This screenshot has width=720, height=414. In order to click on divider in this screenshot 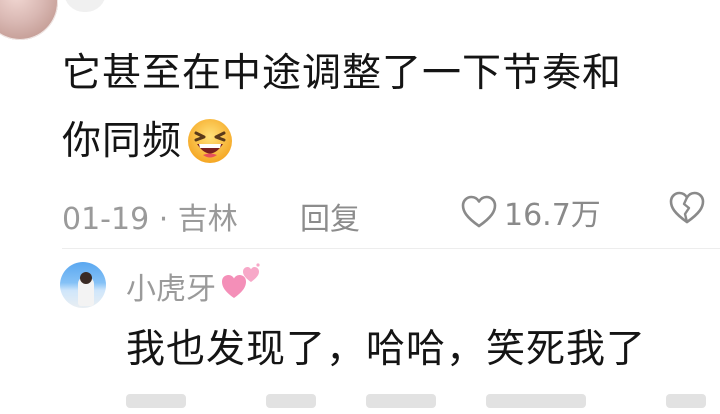, I will do `click(391, 248)`.